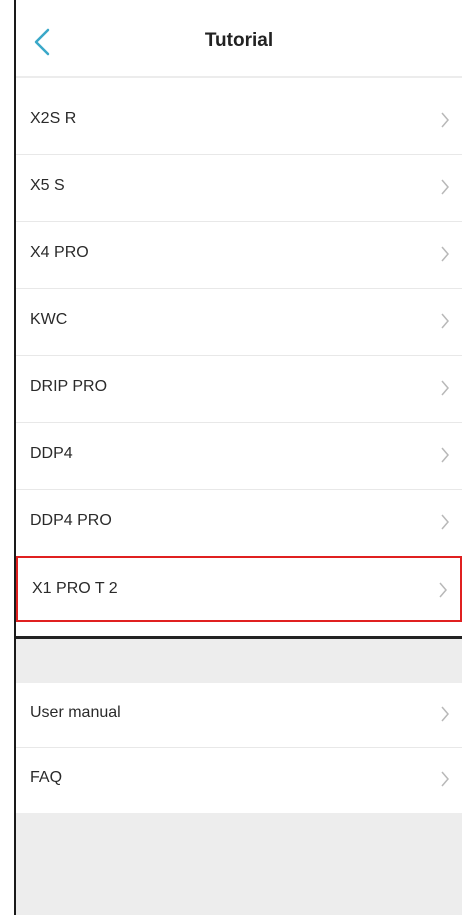 This screenshot has width=462, height=915. I want to click on list-item-x5-s: X5 S, so click(239, 187).